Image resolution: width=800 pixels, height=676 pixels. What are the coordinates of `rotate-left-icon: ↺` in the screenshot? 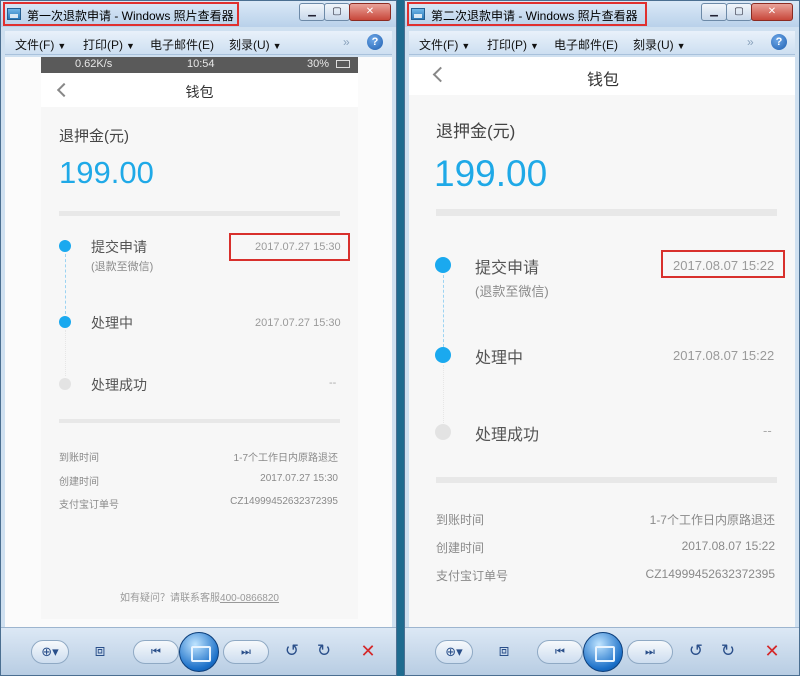 It's located at (696, 650).